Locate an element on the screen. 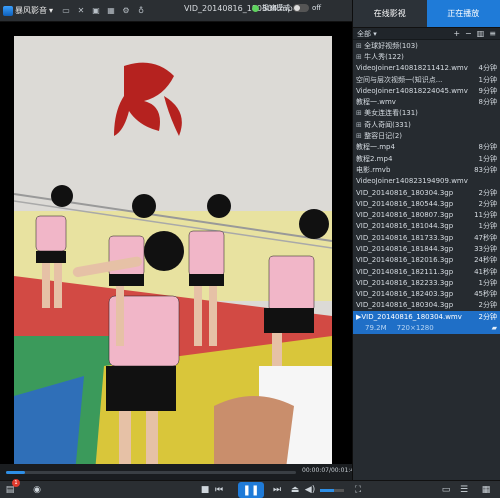 Image resolution: width=500 pixels, height=498 pixels. playlist-item: VID_20140816_180807.3gp 11分钟 is located at coordinates (426, 214).